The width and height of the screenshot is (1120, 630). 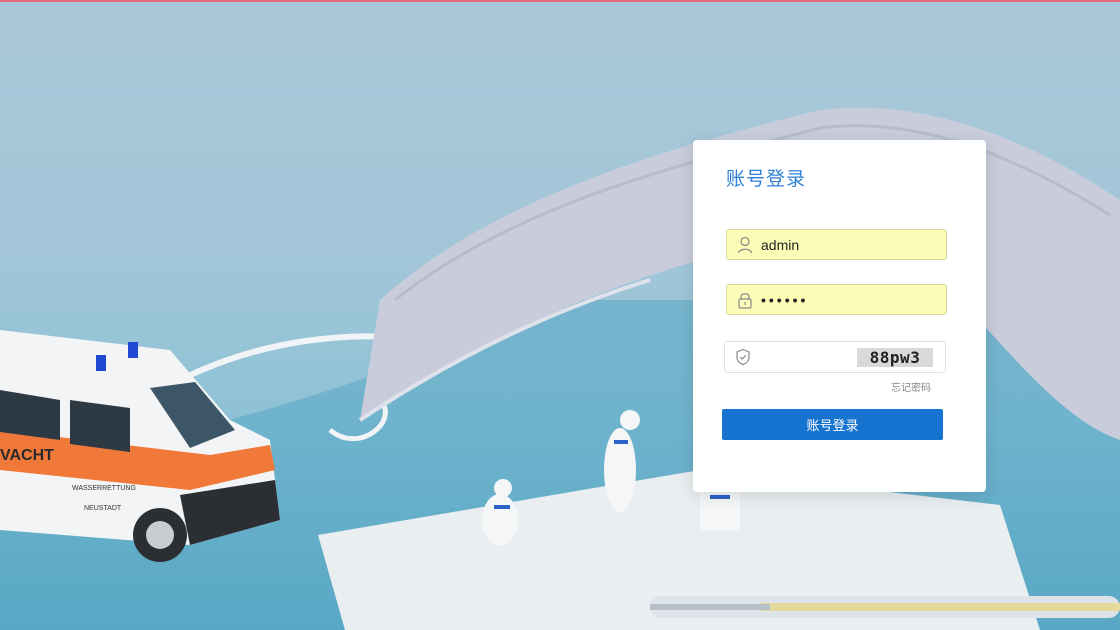 I want to click on lock-icon, so click(x=745, y=301).